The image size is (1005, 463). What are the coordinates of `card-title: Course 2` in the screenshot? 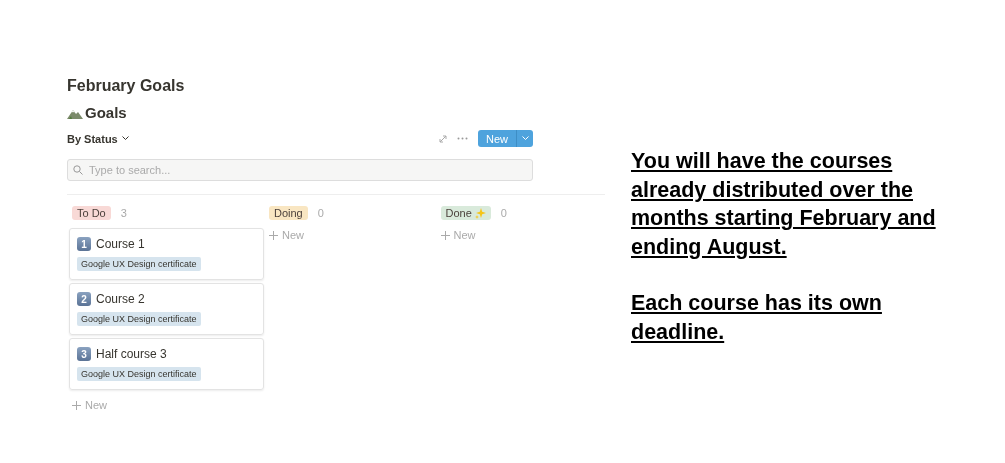 It's located at (120, 299).